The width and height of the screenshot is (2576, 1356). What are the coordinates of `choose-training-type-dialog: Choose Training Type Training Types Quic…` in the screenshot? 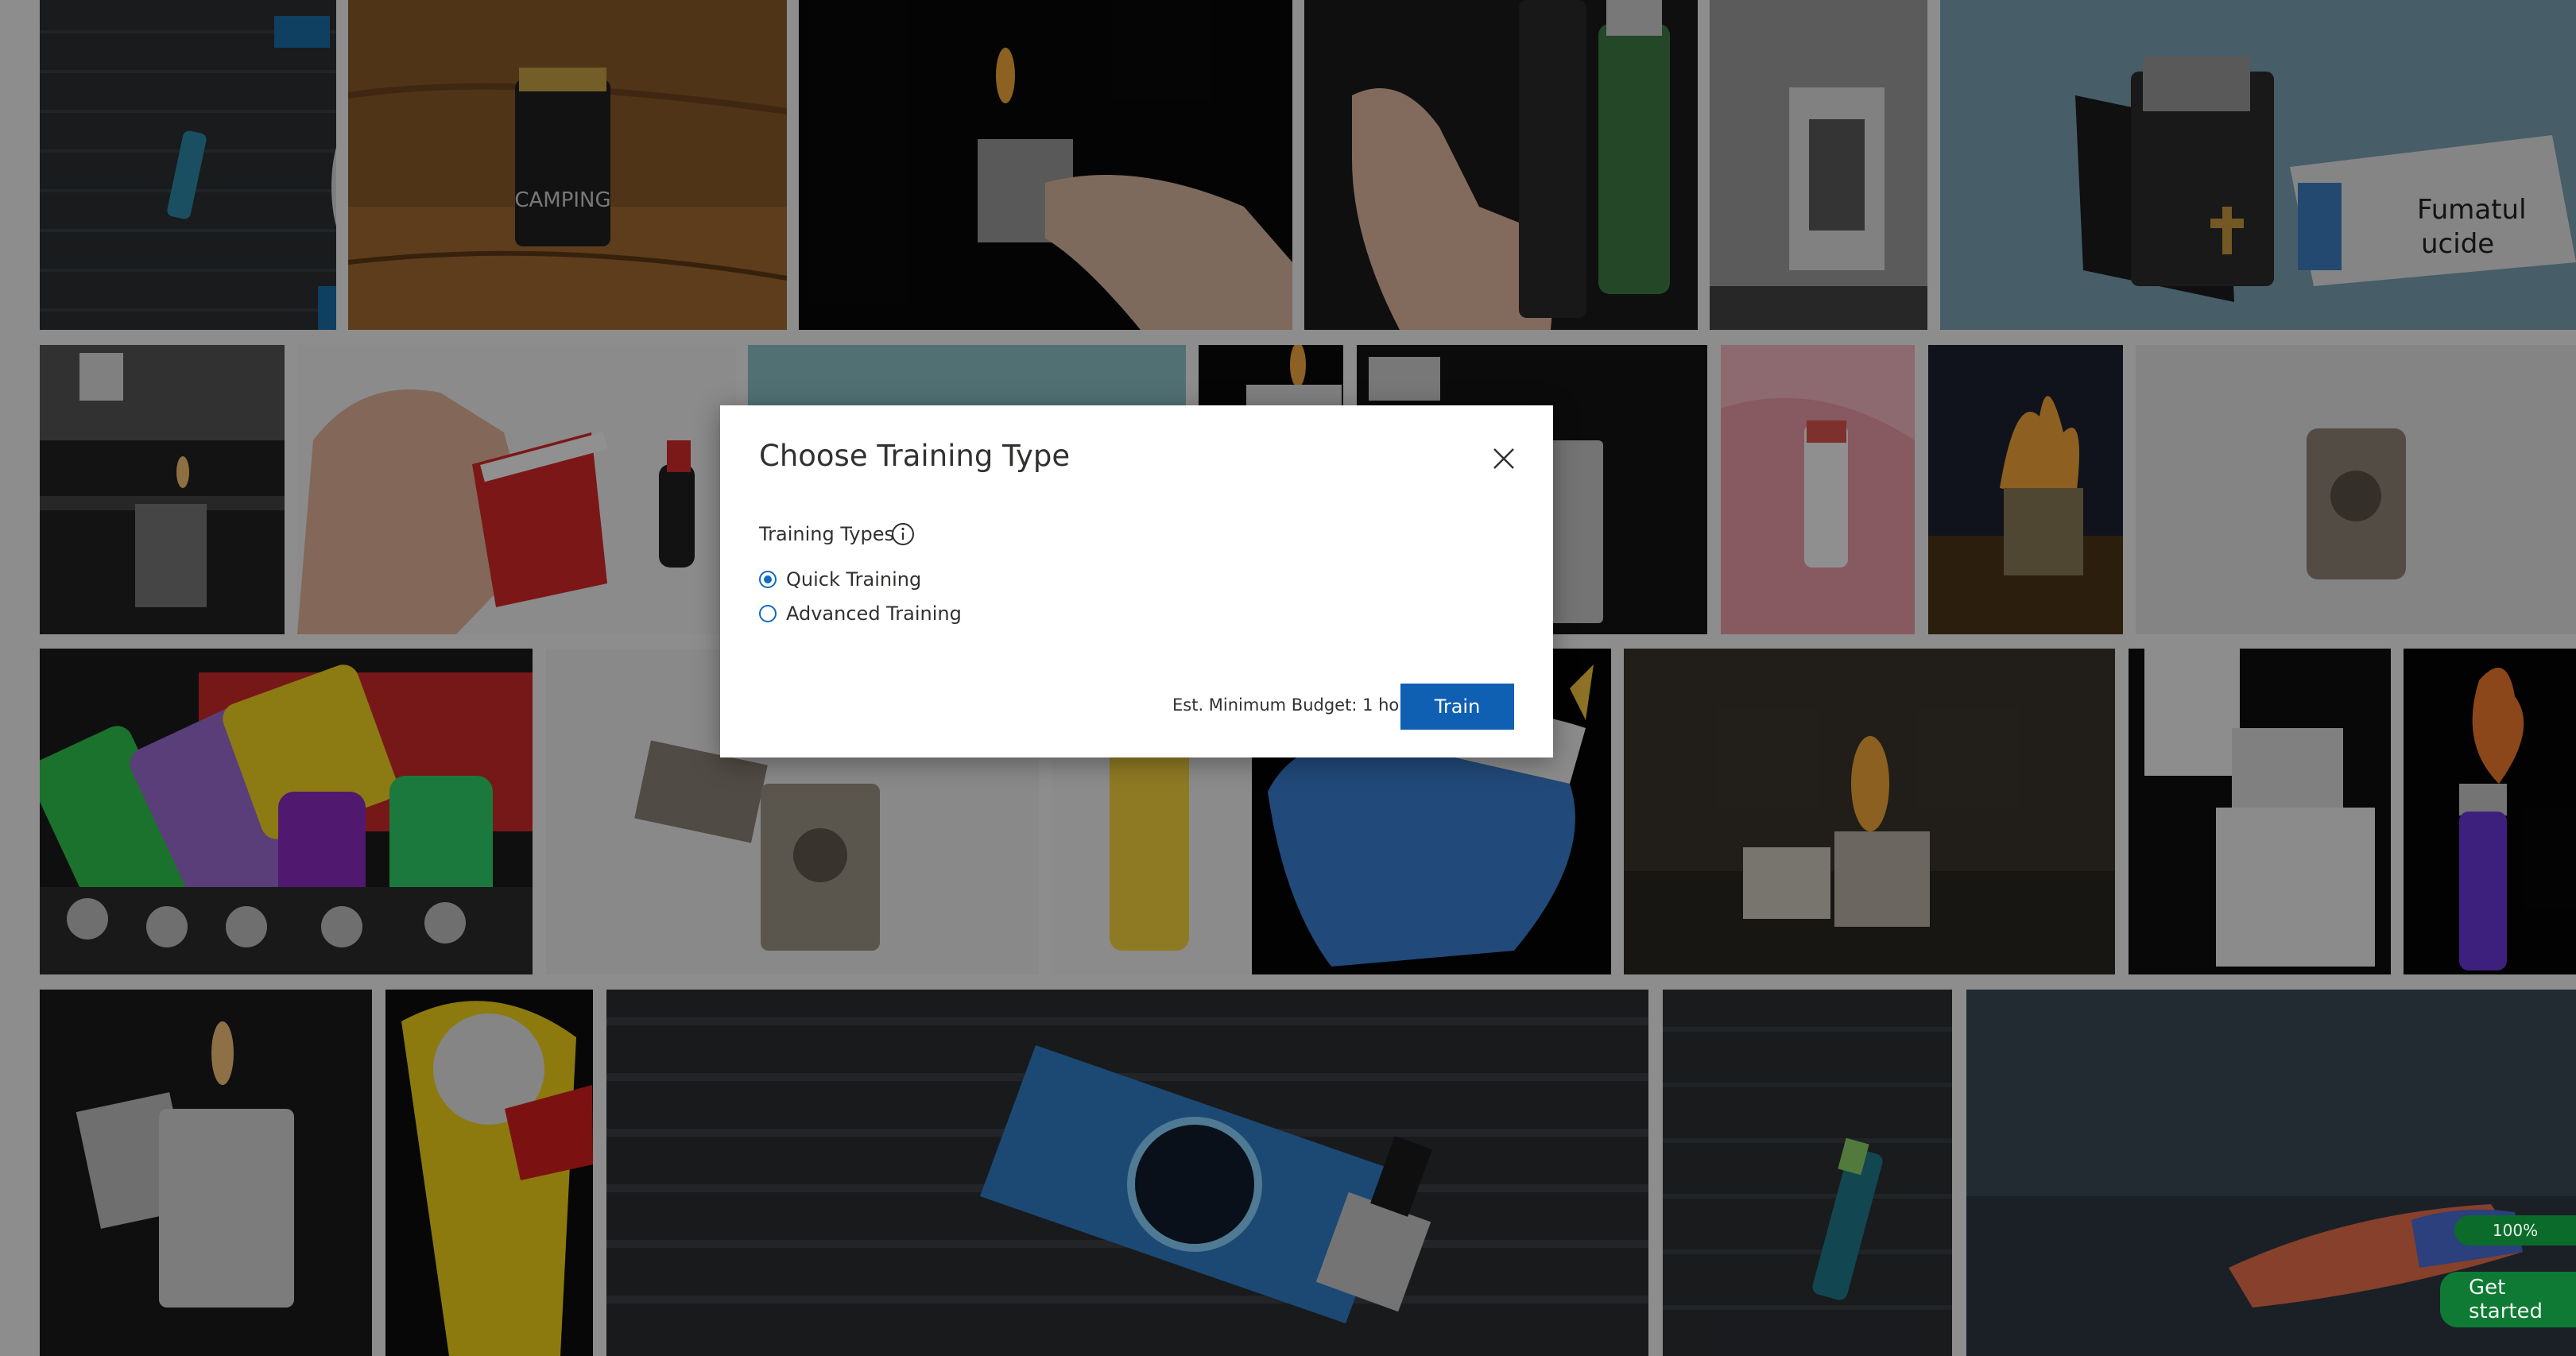 It's located at (1136, 581).